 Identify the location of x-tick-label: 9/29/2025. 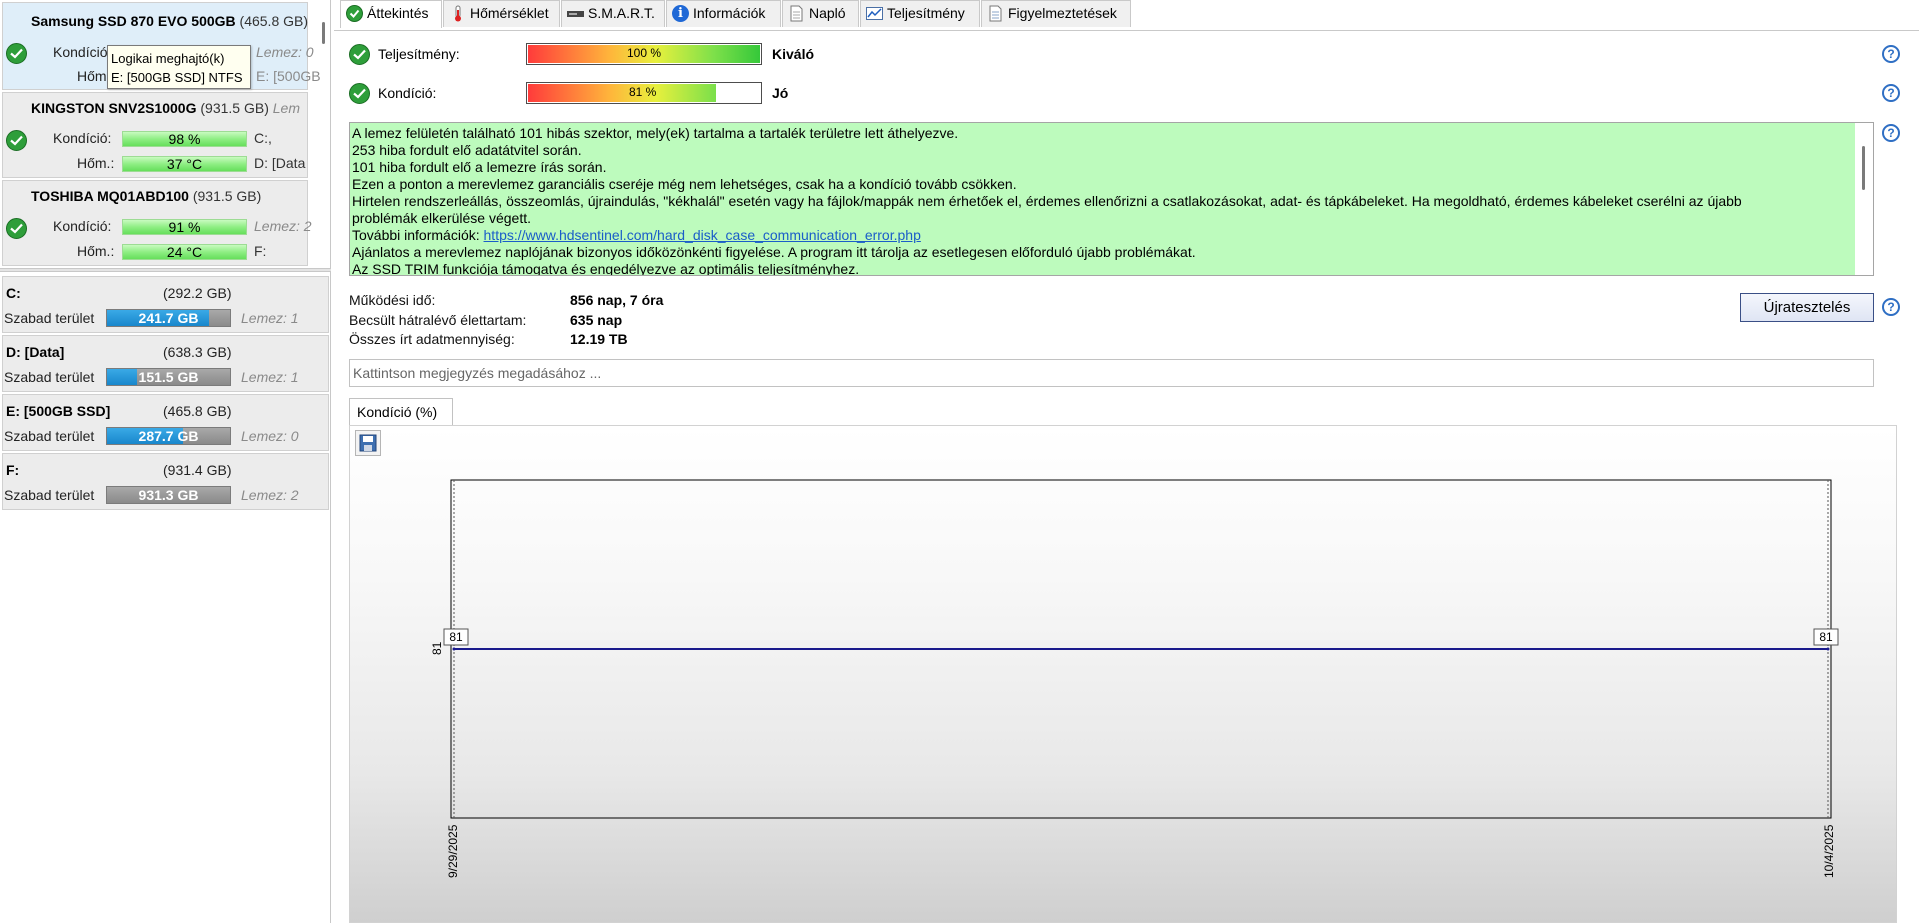
(453, 851).